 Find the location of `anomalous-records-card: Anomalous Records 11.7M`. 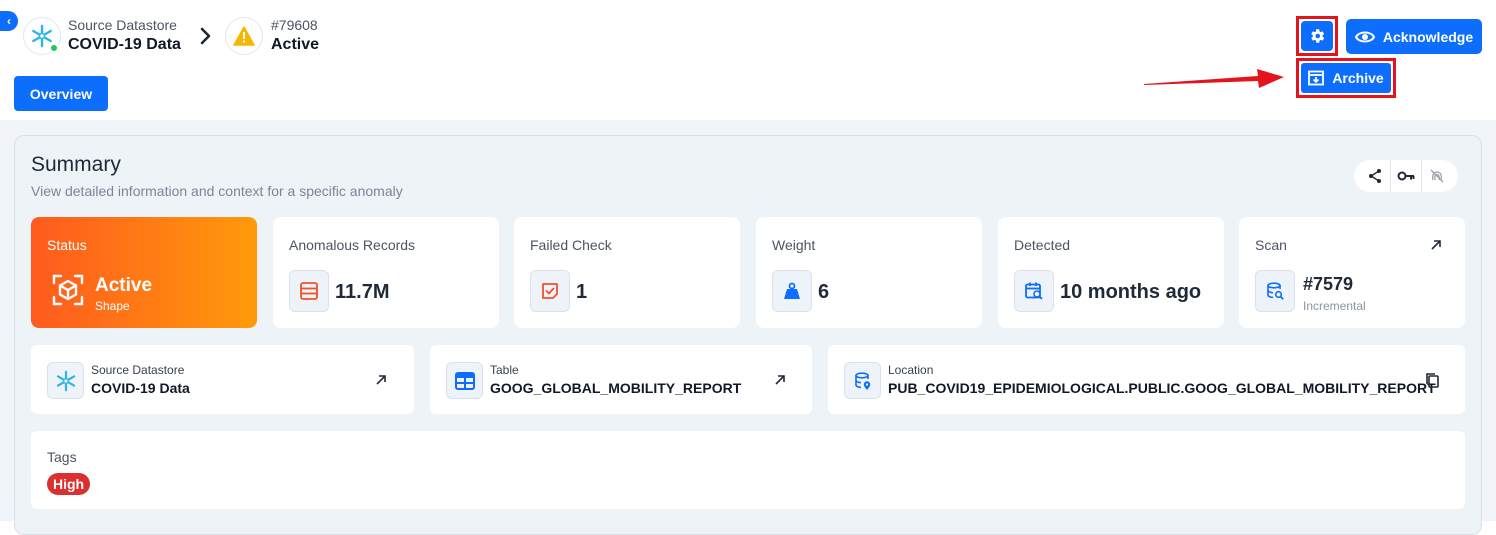

anomalous-records-card: Anomalous Records 11.7M is located at coordinates (386, 272).